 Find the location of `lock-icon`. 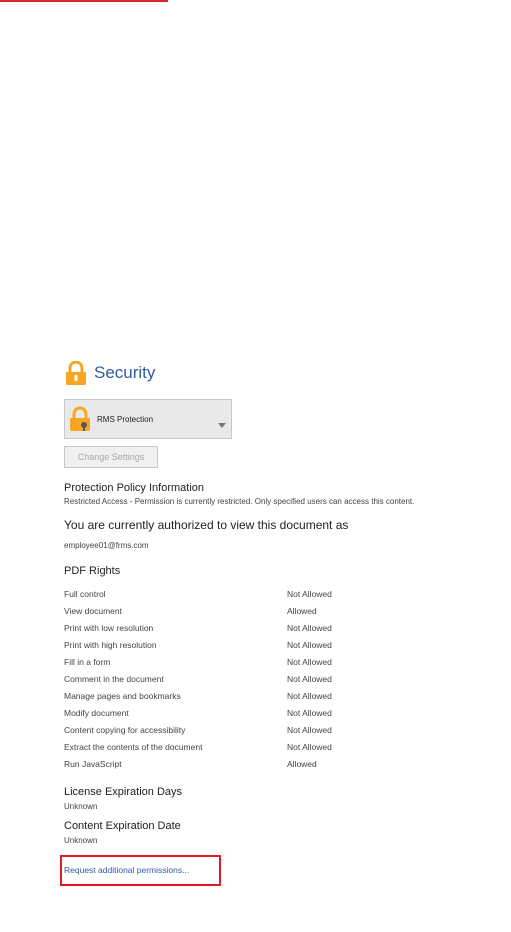

lock-icon is located at coordinates (76, 372).